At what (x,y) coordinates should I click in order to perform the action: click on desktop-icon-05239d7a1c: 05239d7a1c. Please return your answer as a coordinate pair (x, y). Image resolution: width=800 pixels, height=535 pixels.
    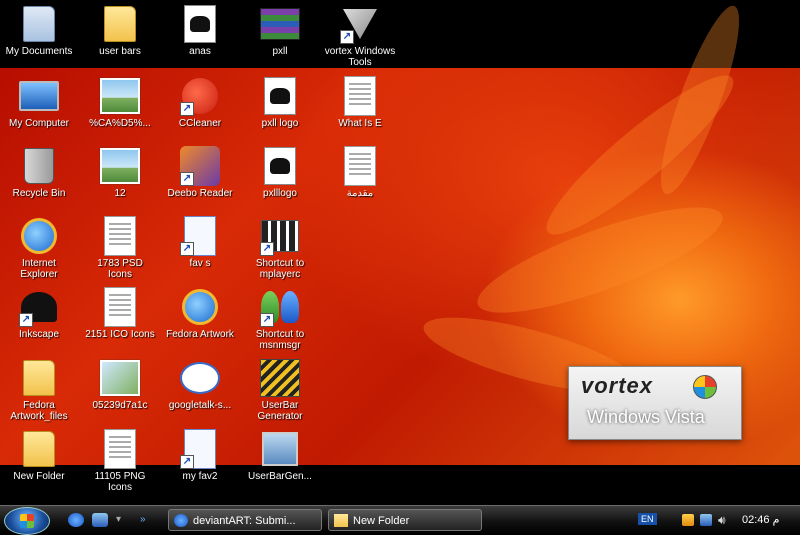
    Looking at the image, I should click on (120, 384).